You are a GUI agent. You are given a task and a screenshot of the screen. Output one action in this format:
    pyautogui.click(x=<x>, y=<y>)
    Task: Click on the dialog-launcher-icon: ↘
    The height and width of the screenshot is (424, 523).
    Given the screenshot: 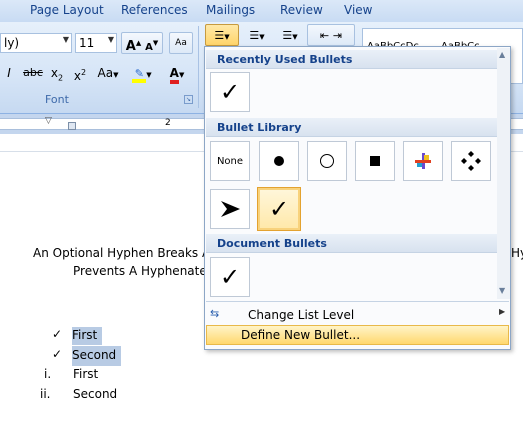 What is the action you would take?
    pyautogui.click(x=188, y=99)
    